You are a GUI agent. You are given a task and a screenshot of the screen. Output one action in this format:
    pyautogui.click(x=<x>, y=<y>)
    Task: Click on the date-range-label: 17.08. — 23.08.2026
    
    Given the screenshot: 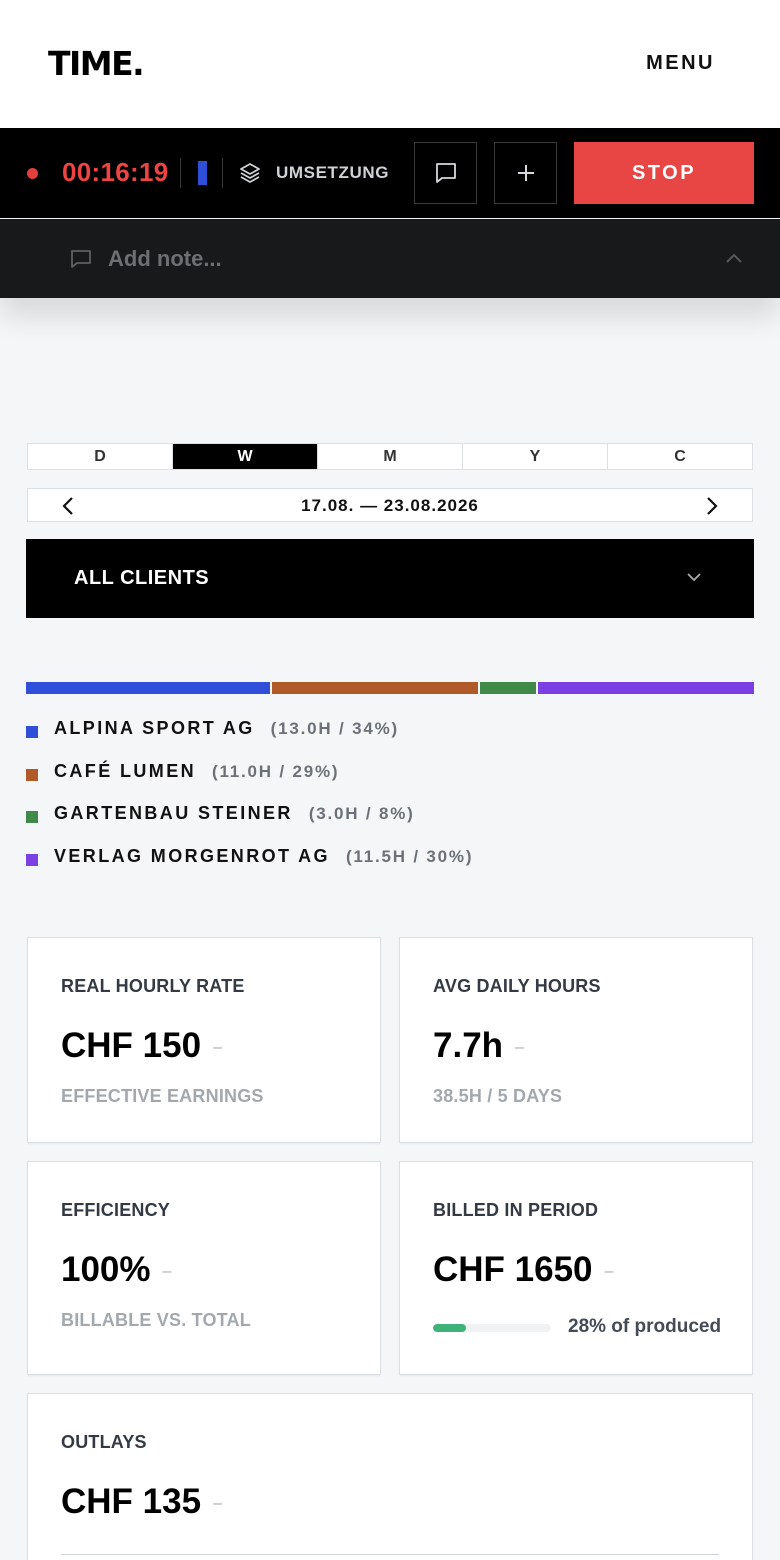 What is the action you would take?
    pyautogui.click(x=390, y=505)
    